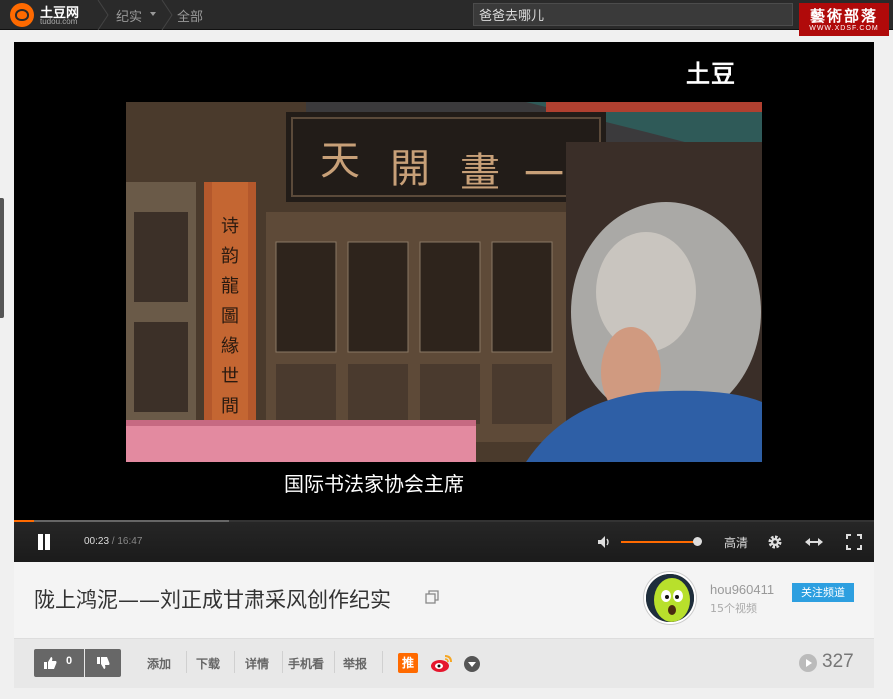 This screenshot has width=893, height=699. What do you see at coordinates (854, 542) in the screenshot?
I see `fullscreen-icon` at bounding box center [854, 542].